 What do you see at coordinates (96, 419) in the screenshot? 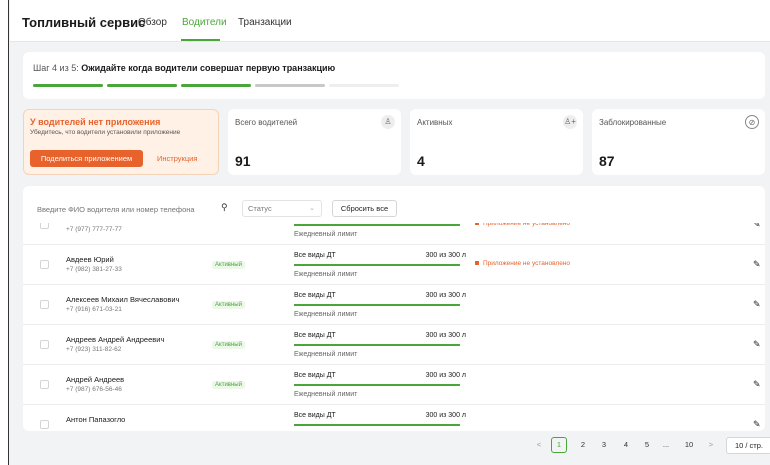
I see `driver-name: Антон Папазогло` at bounding box center [96, 419].